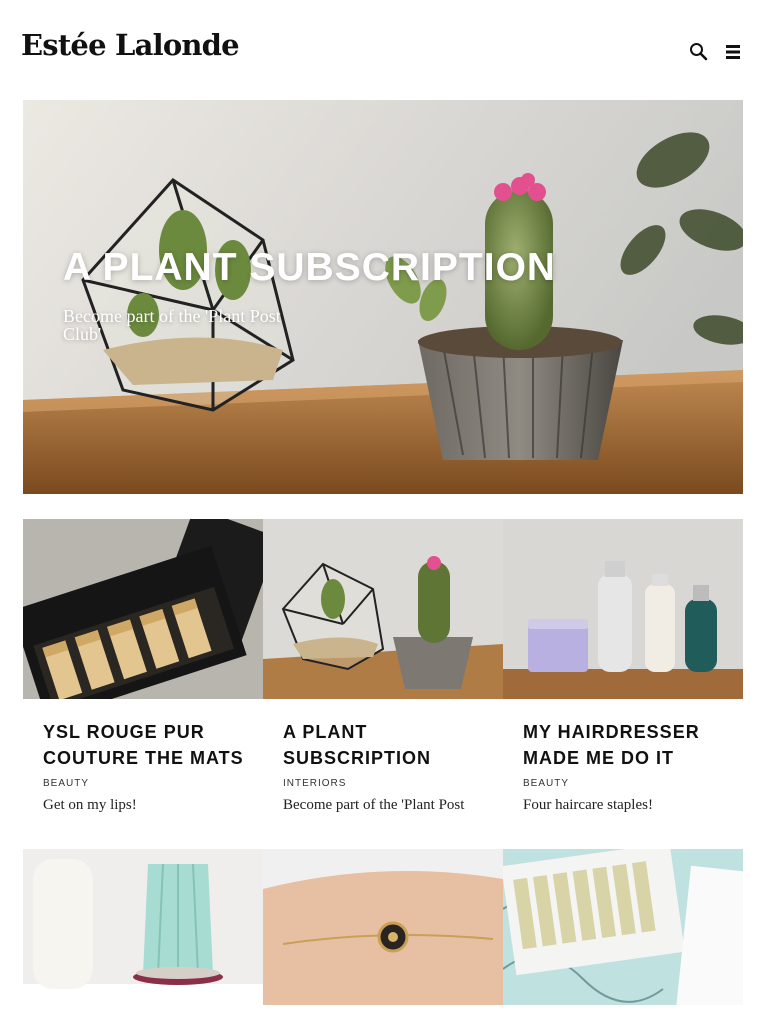 This screenshot has width=768, height=1024. I want to click on search-button, so click(699, 52).